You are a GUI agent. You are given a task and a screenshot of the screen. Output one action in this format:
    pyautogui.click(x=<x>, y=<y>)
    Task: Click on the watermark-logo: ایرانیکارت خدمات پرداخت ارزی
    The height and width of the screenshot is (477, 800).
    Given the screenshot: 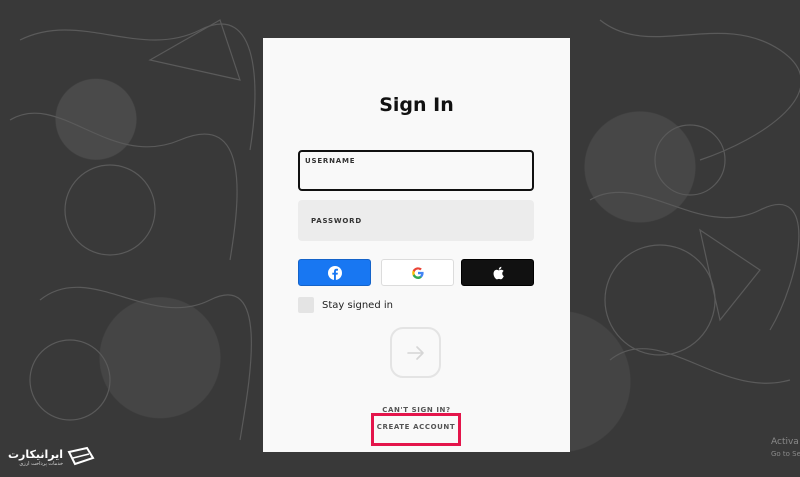 What is the action you would take?
    pyautogui.click(x=51, y=457)
    